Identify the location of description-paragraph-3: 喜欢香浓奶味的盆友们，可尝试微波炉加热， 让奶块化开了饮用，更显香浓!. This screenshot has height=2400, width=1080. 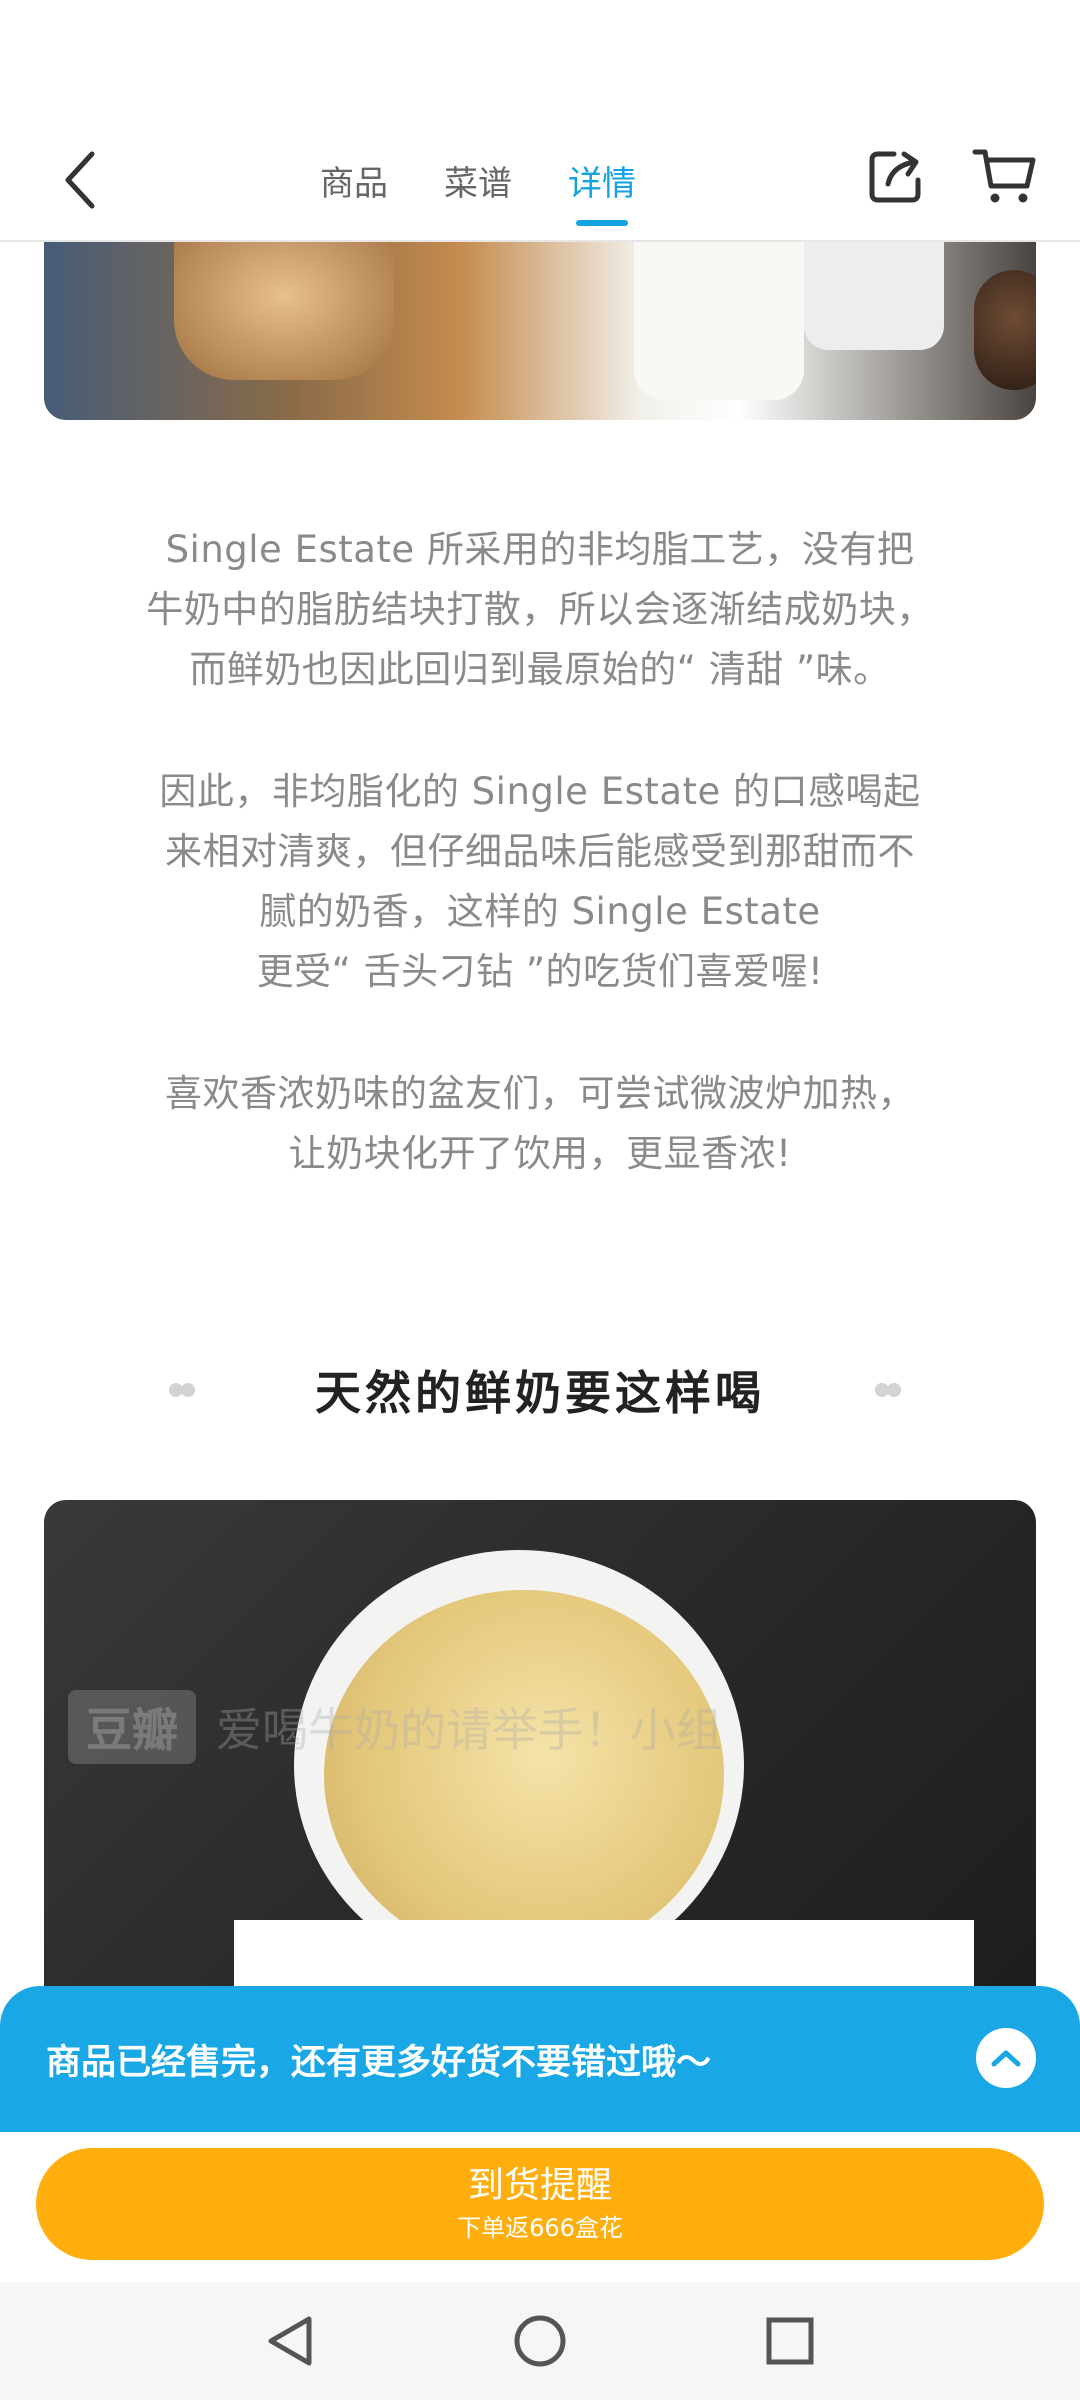
(540, 1124).